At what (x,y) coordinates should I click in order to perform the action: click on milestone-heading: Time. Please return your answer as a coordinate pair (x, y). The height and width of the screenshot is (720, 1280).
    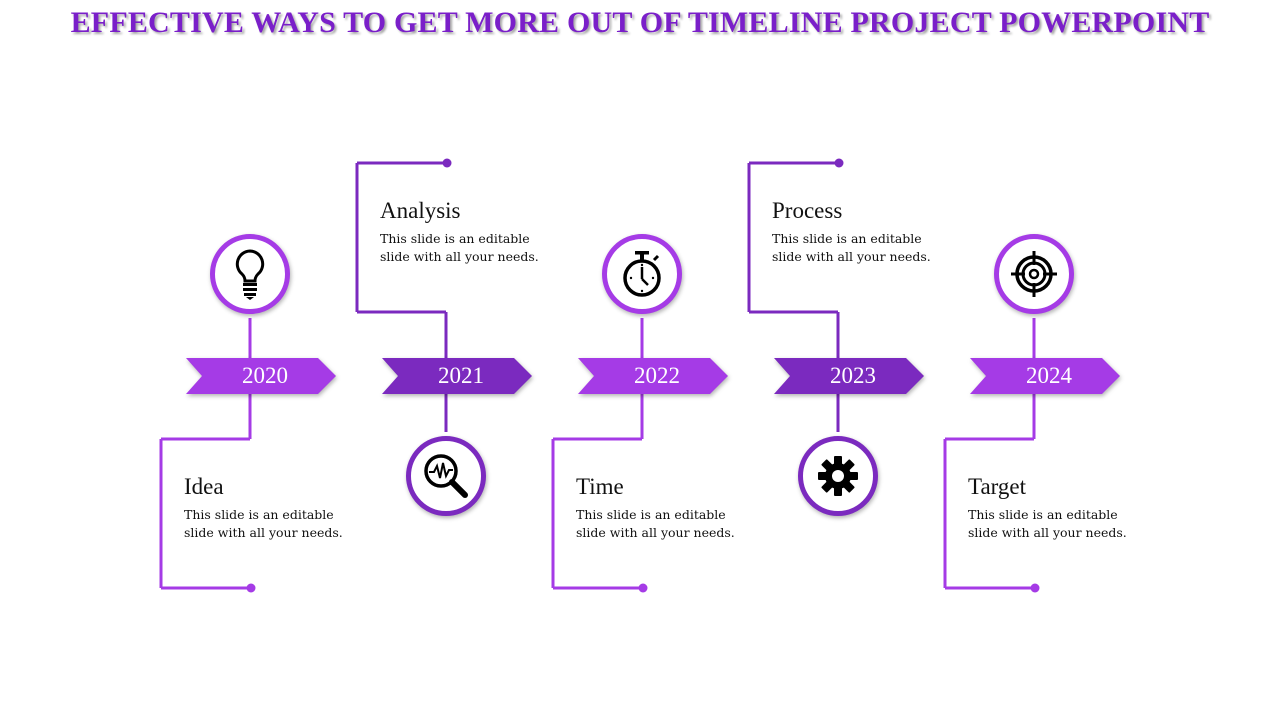
    Looking at the image, I should click on (600, 486).